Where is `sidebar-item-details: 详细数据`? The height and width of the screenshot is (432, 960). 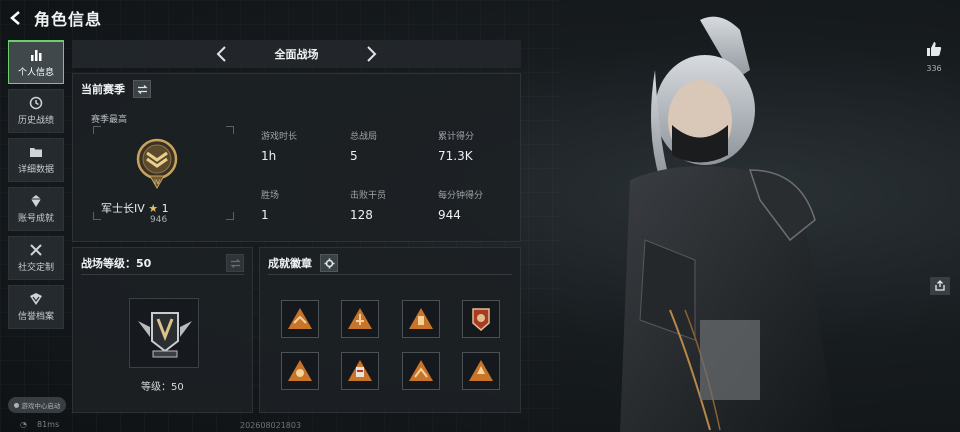 sidebar-item-details: 详细数据 is located at coordinates (36, 160).